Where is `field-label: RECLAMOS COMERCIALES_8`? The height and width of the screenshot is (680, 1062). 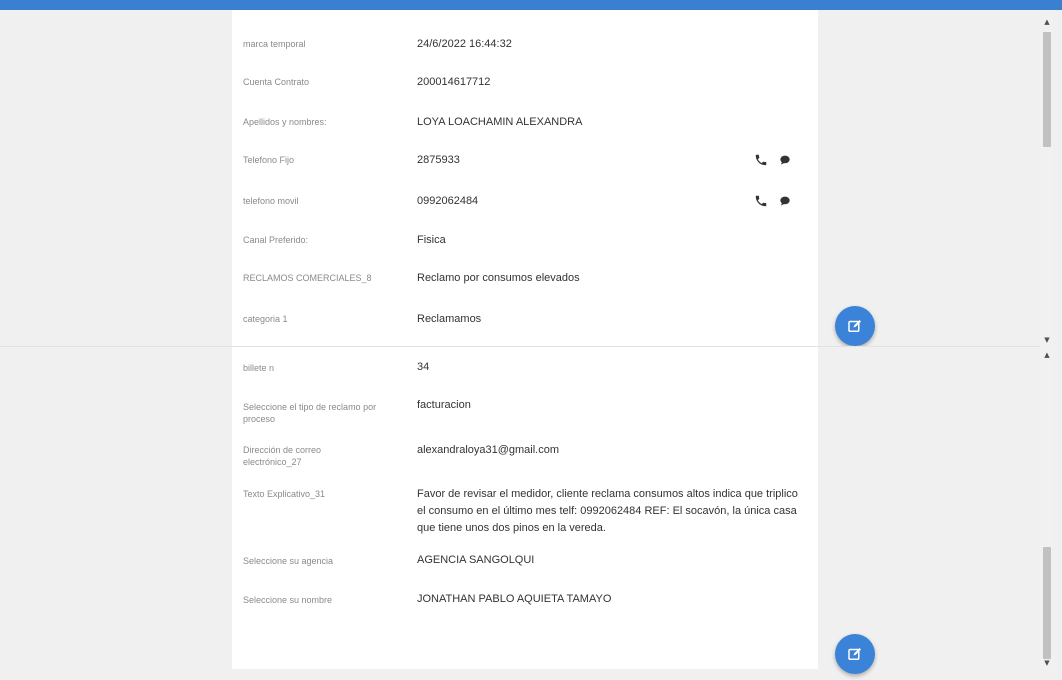
field-label: RECLAMOS COMERCIALES_8 is located at coordinates (307, 278).